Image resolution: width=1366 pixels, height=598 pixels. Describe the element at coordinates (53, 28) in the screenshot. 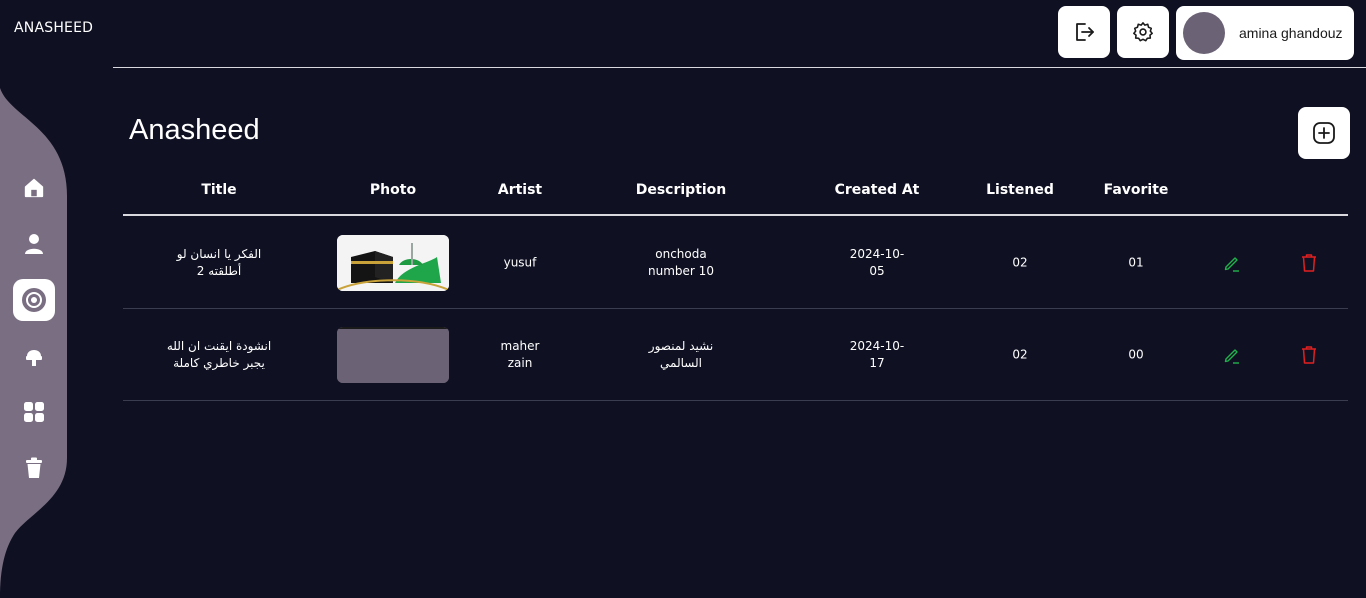

I see `brand-logo: ANASHEED` at that location.